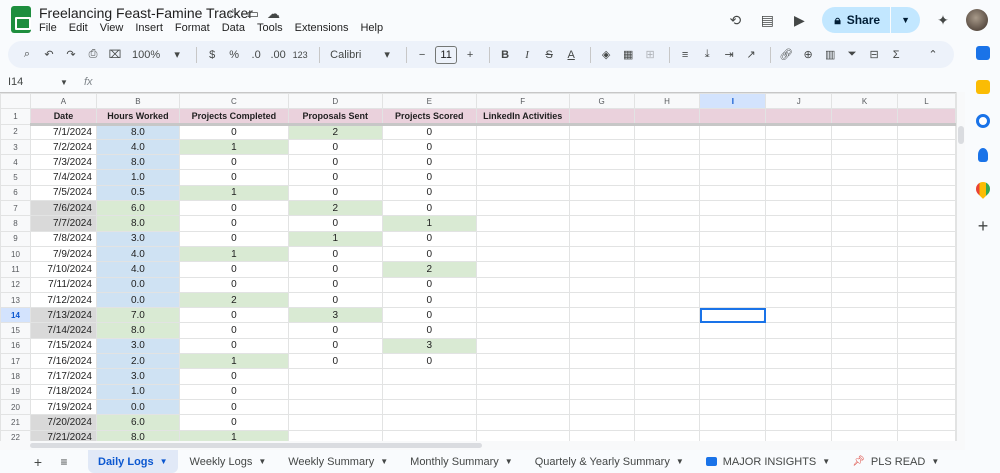  What do you see at coordinates (609, 461) in the screenshot?
I see `sheet-tab: Quartely & Yearly Summary ▼` at bounding box center [609, 461].